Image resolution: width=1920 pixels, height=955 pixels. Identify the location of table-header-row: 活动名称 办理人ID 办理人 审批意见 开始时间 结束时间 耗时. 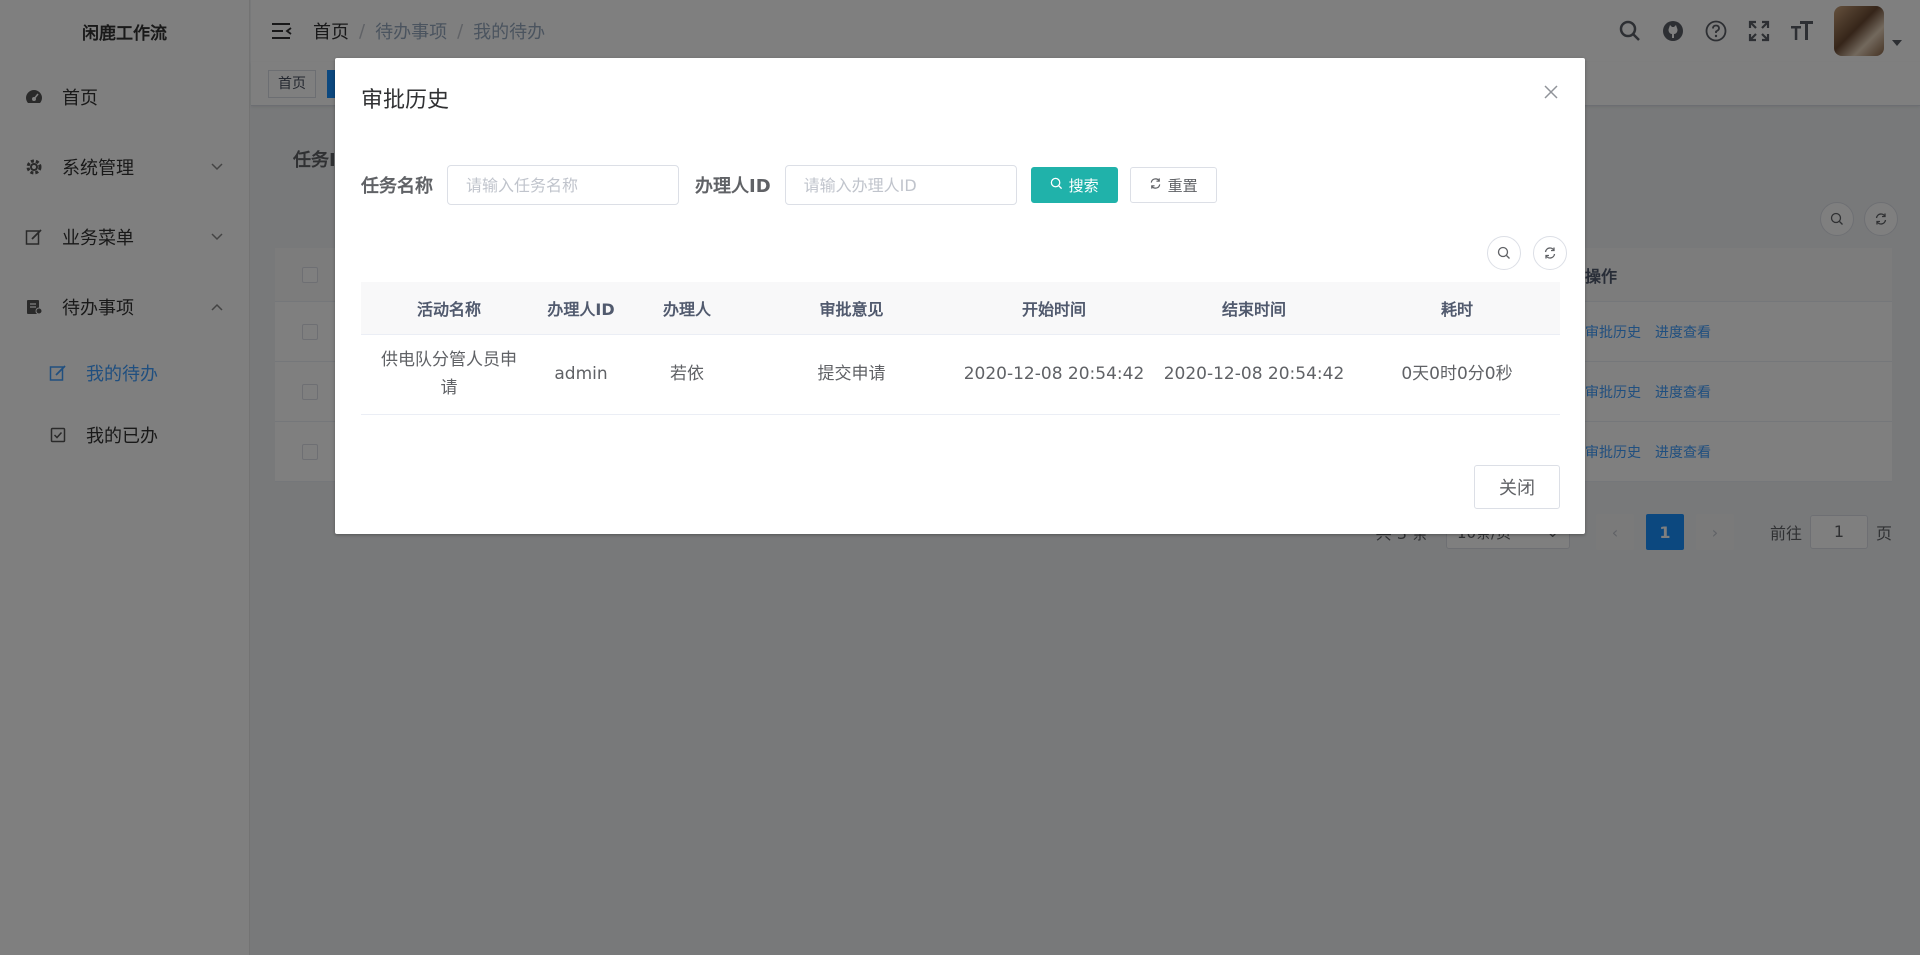
(960, 308).